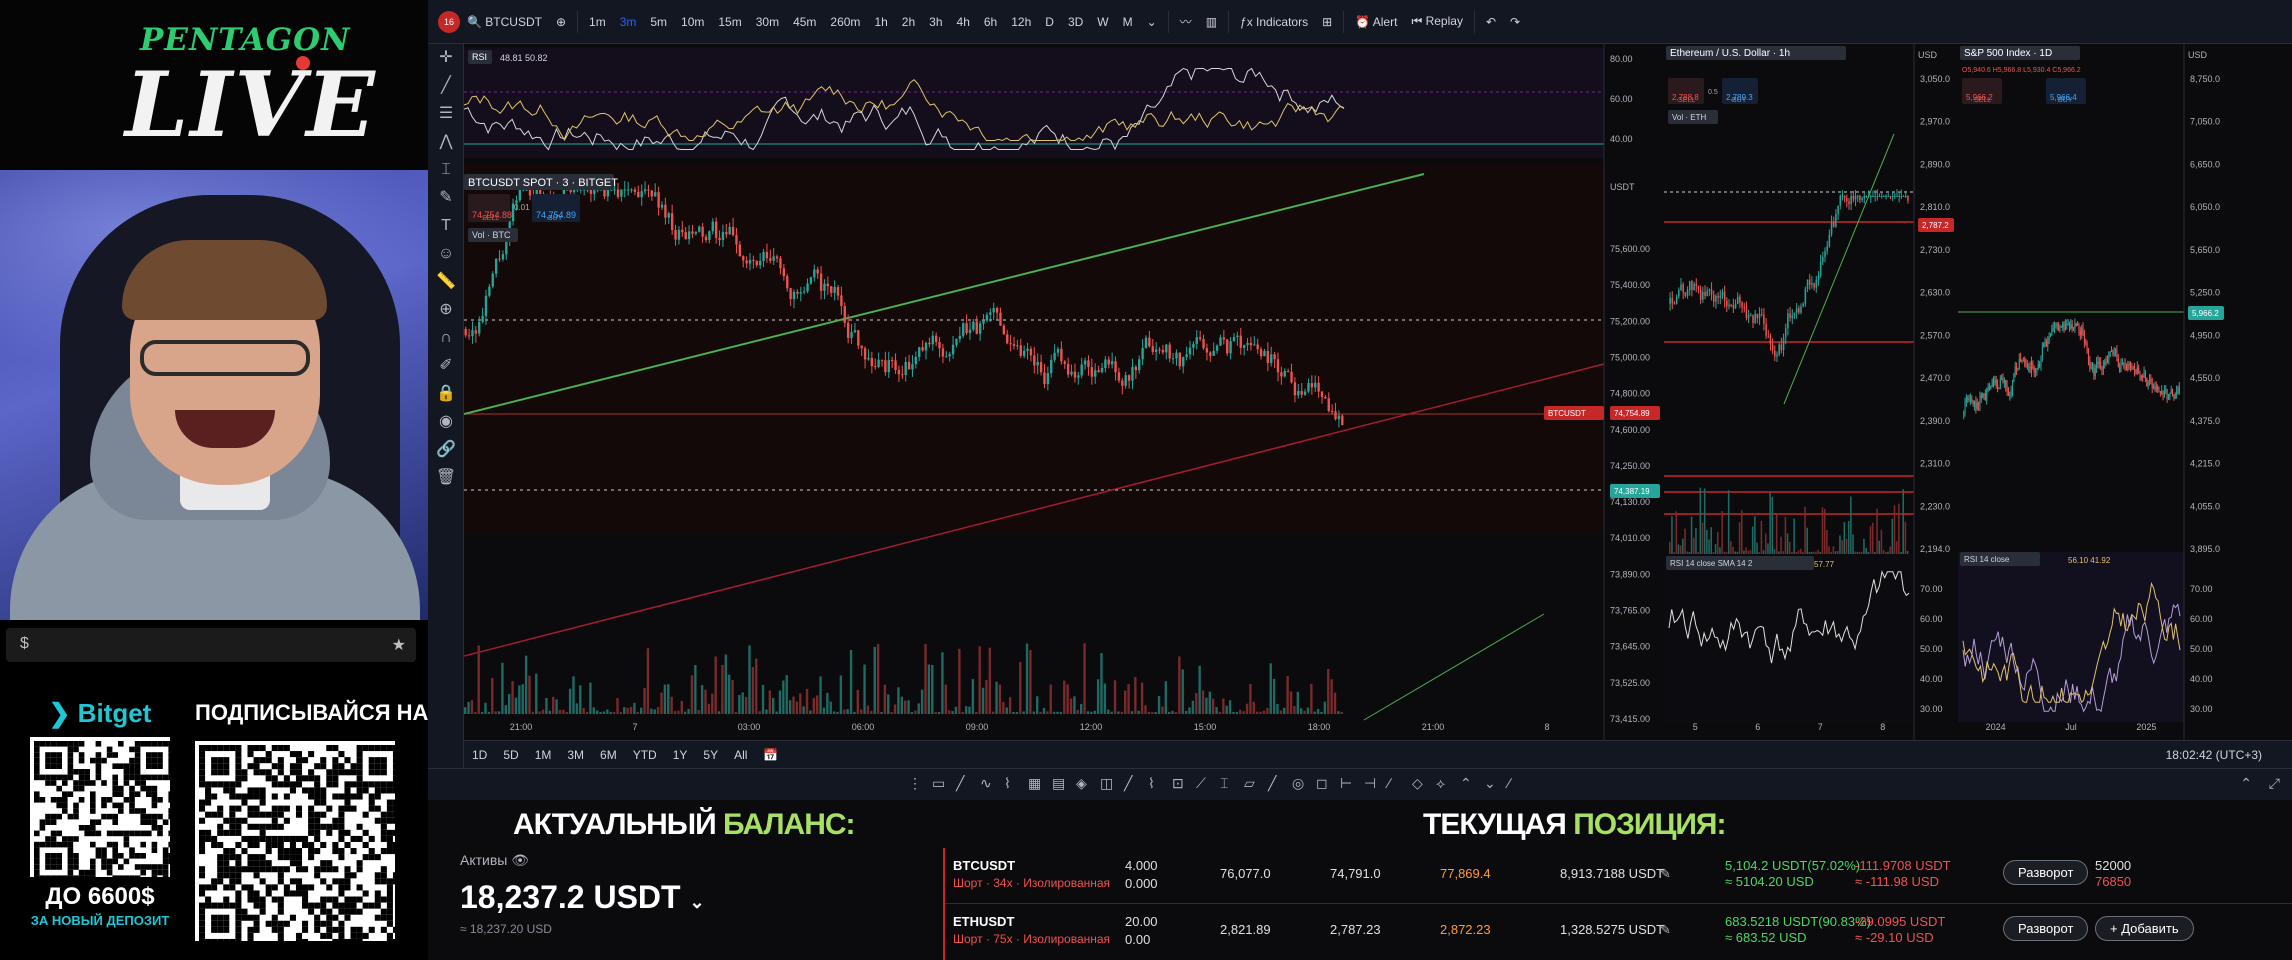 Image resolution: width=2292 pixels, height=960 pixels. What do you see at coordinates (1515, 22) in the screenshot?
I see `redo-icon: ↷` at bounding box center [1515, 22].